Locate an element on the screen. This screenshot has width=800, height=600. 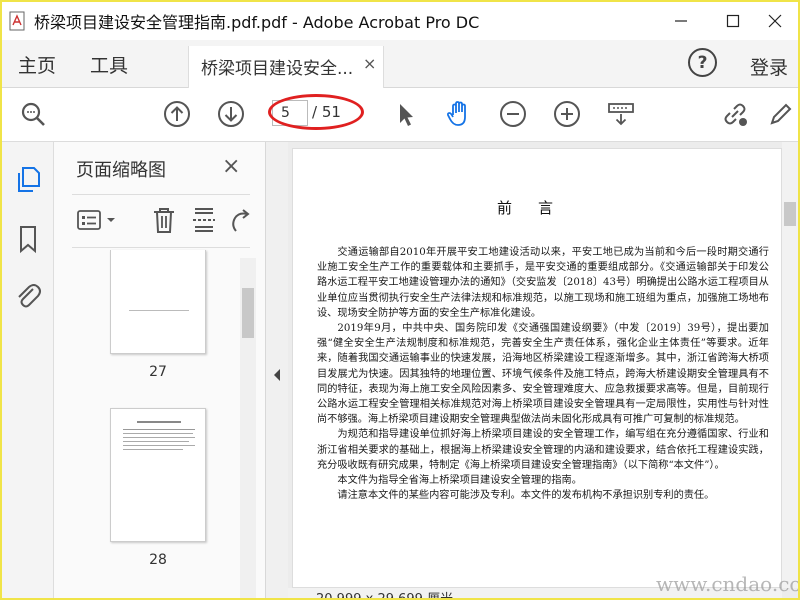
close-window-button is located at coordinates (775, 21).